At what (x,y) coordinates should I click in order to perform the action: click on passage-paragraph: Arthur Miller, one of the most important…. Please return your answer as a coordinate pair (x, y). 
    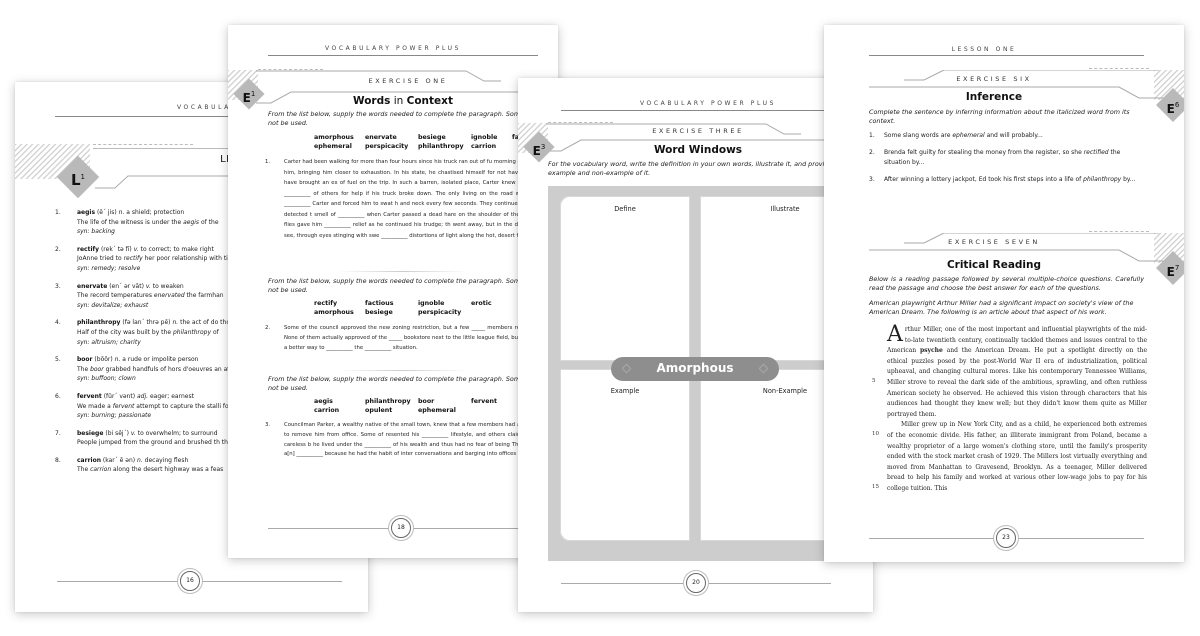
    Looking at the image, I should click on (1017, 370).